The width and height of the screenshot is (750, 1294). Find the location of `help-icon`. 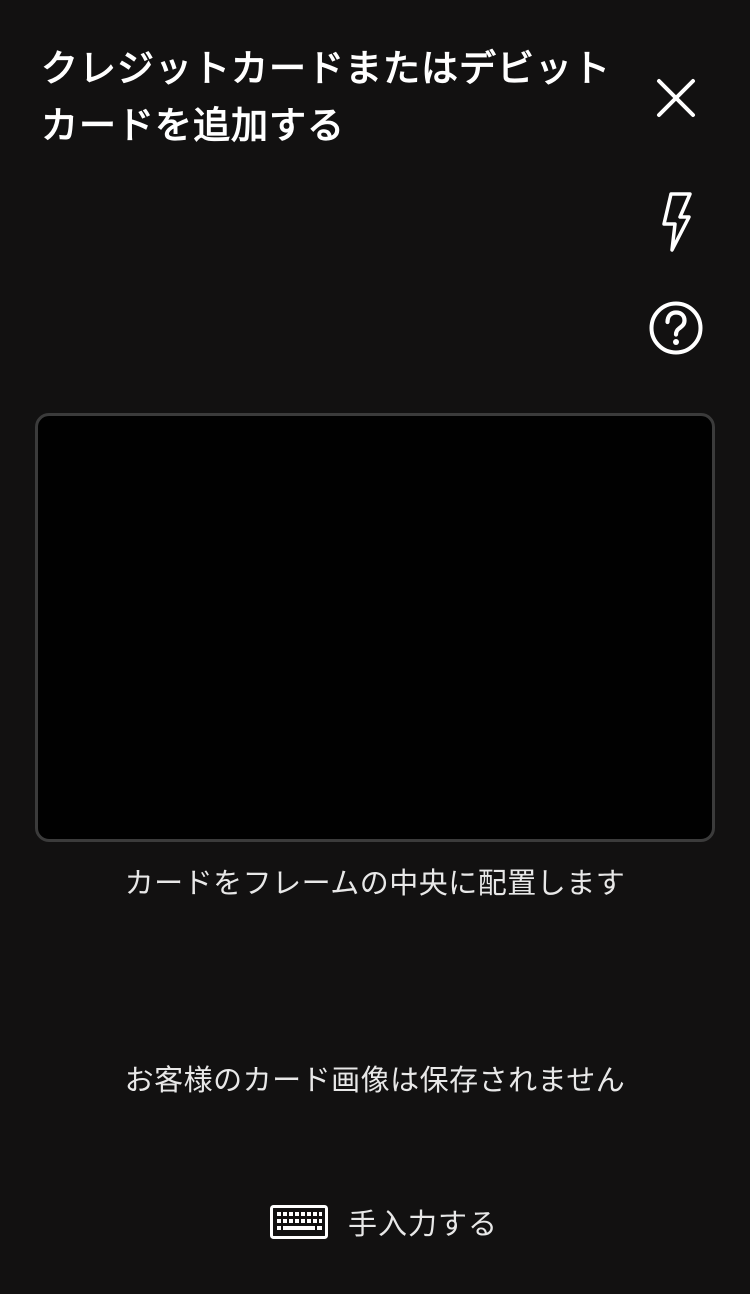

help-icon is located at coordinates (676, 328).